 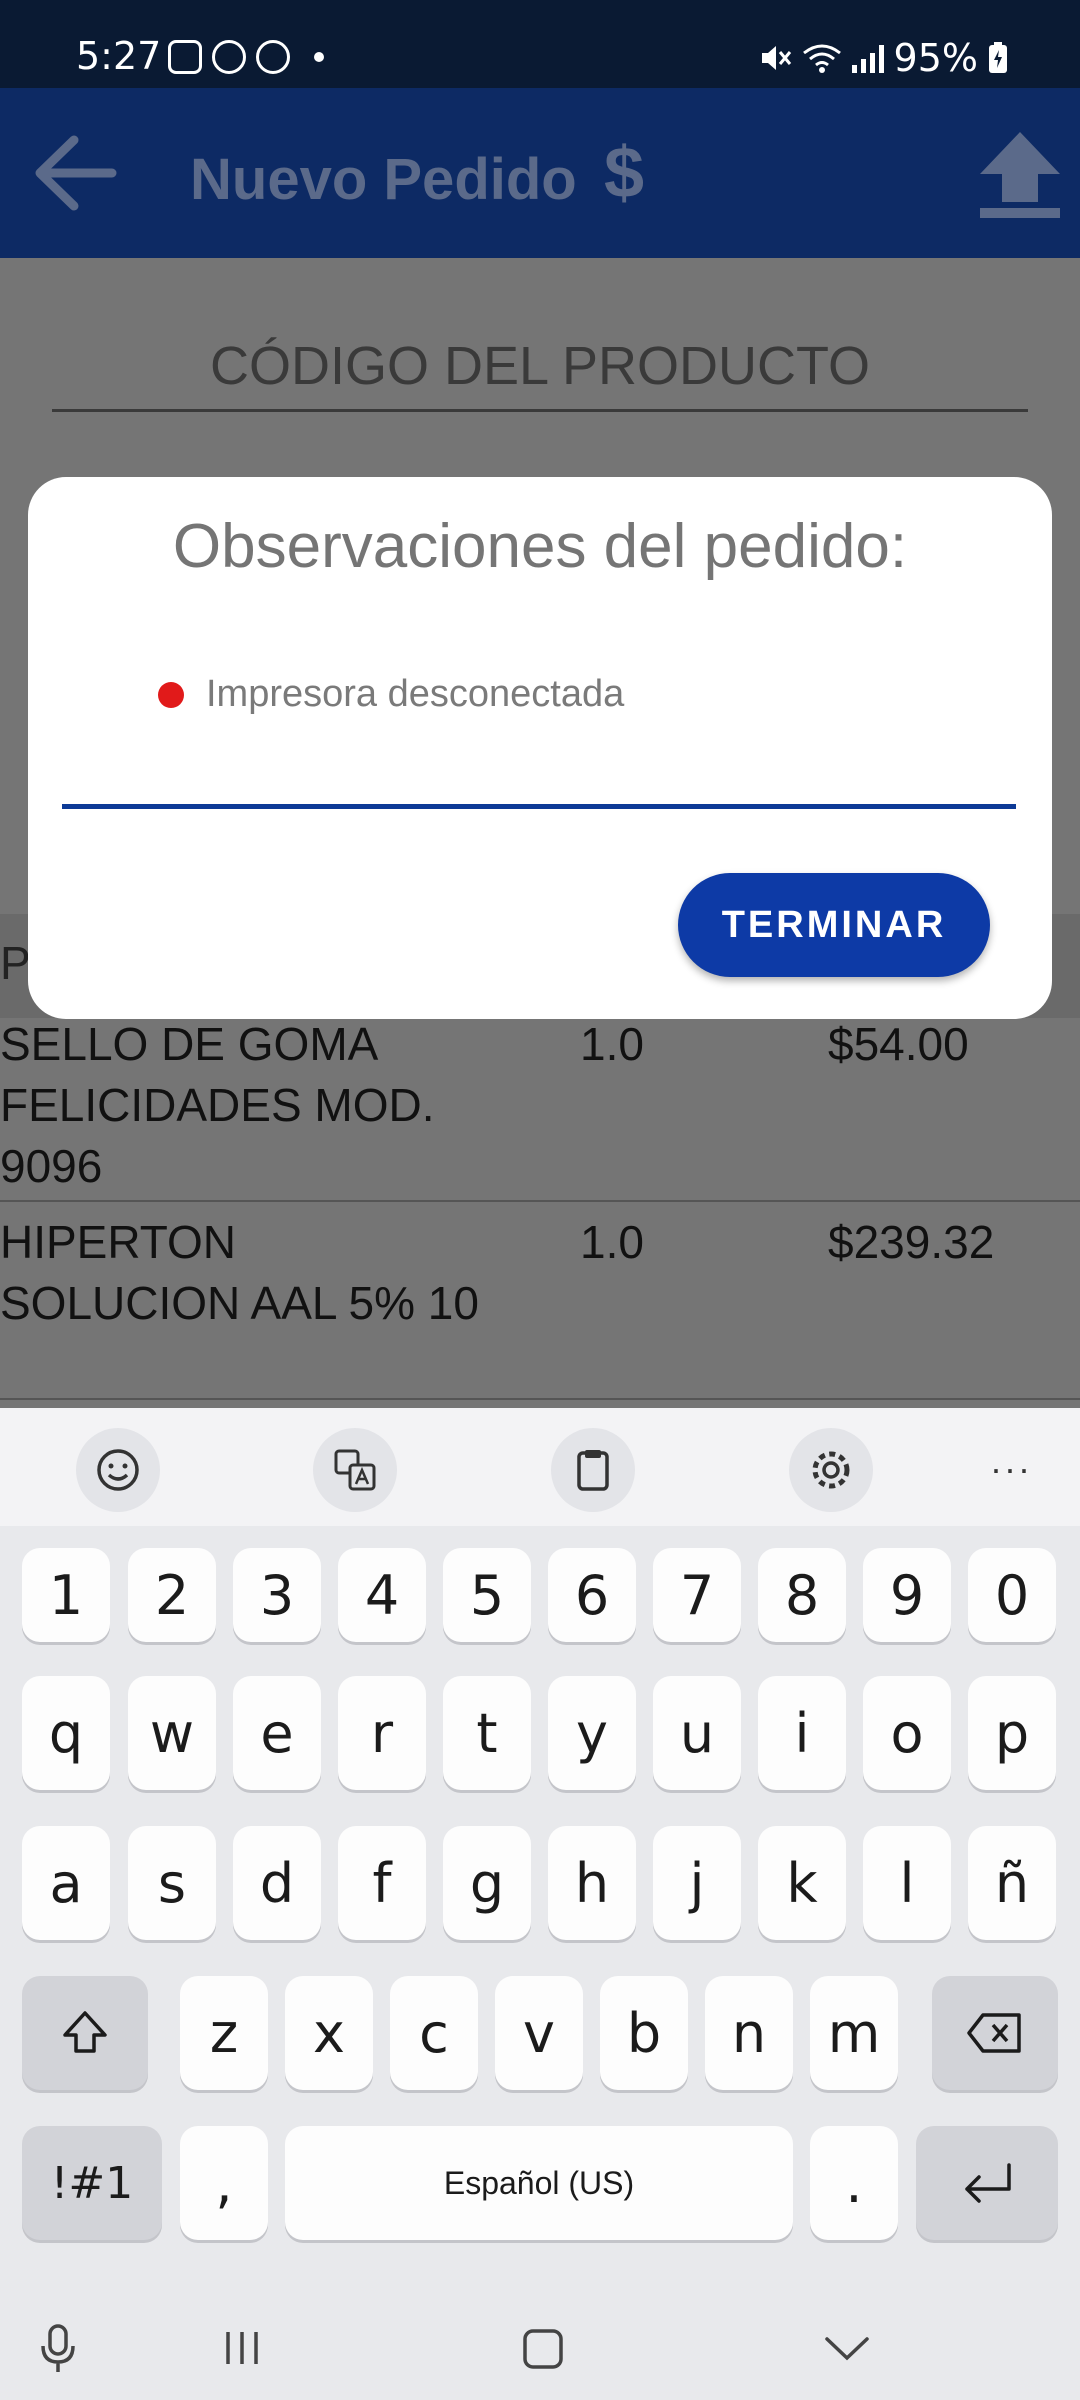 I want to click on printer-status: Impresora desconectada, so click(x=391, y=694).